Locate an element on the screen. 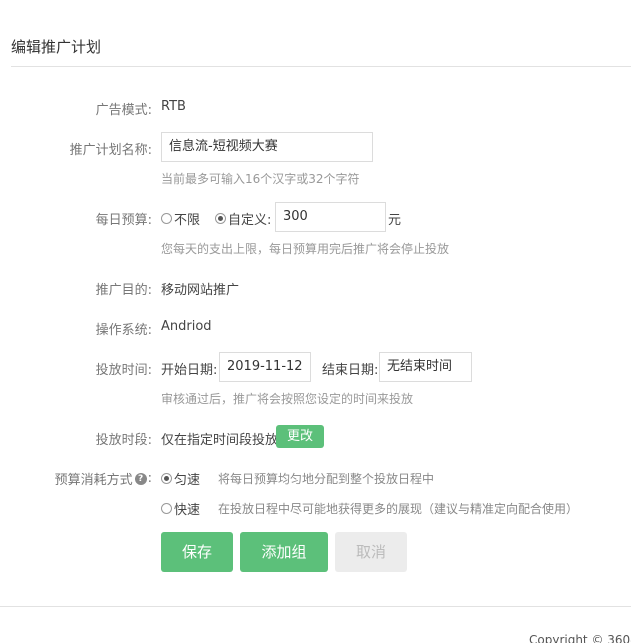 The image size is (631, 643). mode-even-radio: 匀速 is located at coordinates (180, 478).